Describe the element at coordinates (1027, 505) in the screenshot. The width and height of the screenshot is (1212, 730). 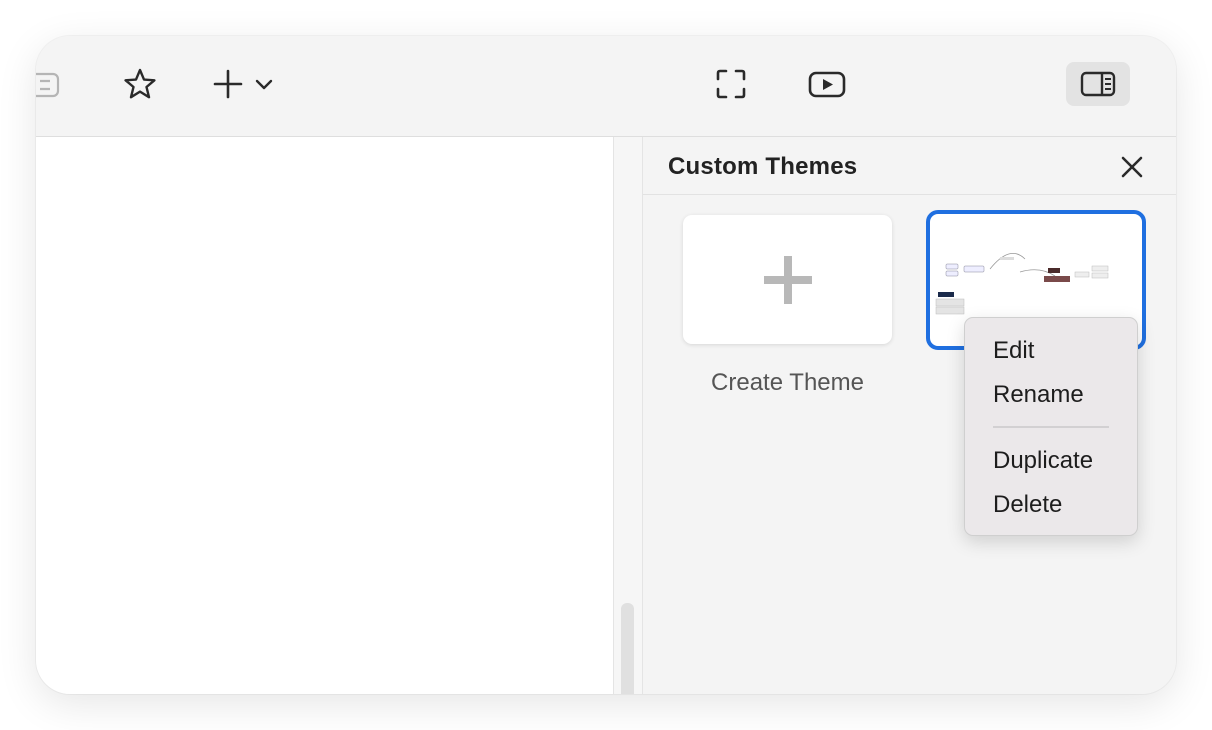
I see `menu-item-delete: Delete` at that location.